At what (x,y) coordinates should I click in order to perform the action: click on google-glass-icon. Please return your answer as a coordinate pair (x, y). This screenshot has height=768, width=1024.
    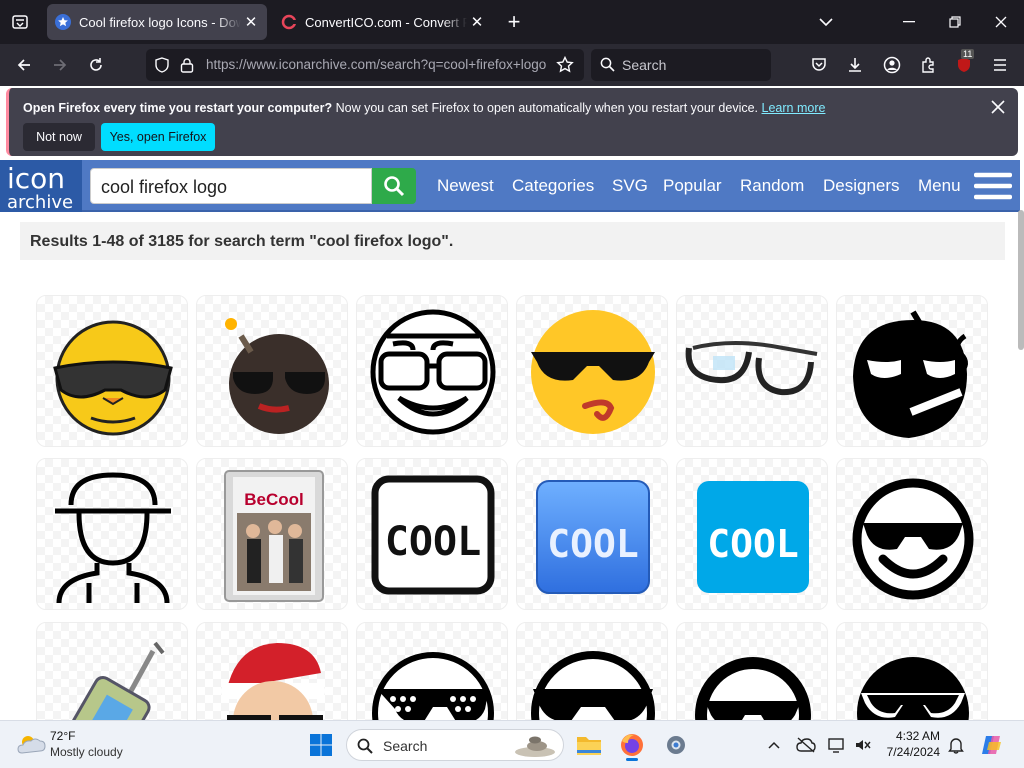
    Looking at the image, I should click on (751, 368).